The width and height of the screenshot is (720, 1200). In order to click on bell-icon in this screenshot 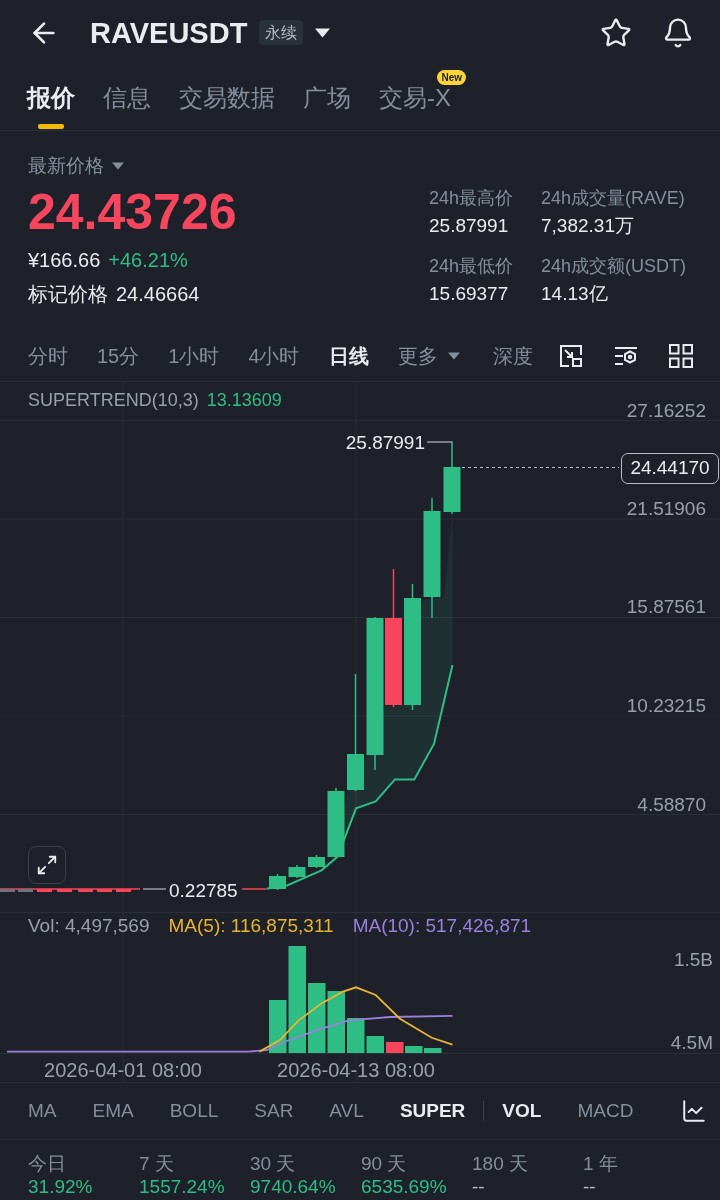, I will do `click(678, 32)`.